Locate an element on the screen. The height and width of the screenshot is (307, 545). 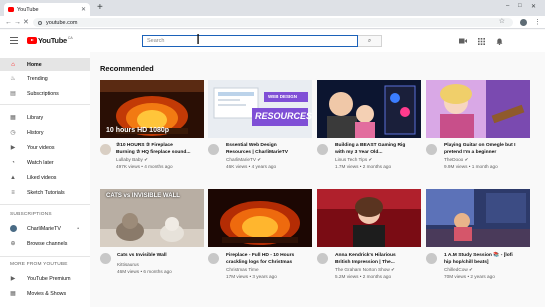
channel-name: The Graham Norton Show ✔ is located at coordinates (377, 270).